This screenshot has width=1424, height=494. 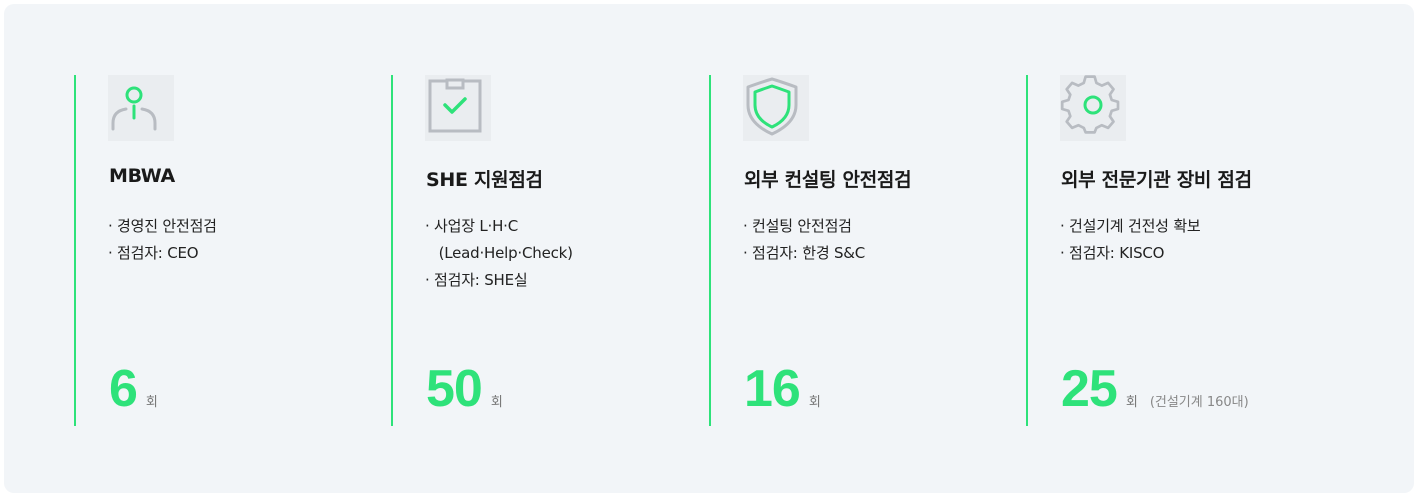 I want to click on stat-count: 6 회, so click(x=133, y=389).